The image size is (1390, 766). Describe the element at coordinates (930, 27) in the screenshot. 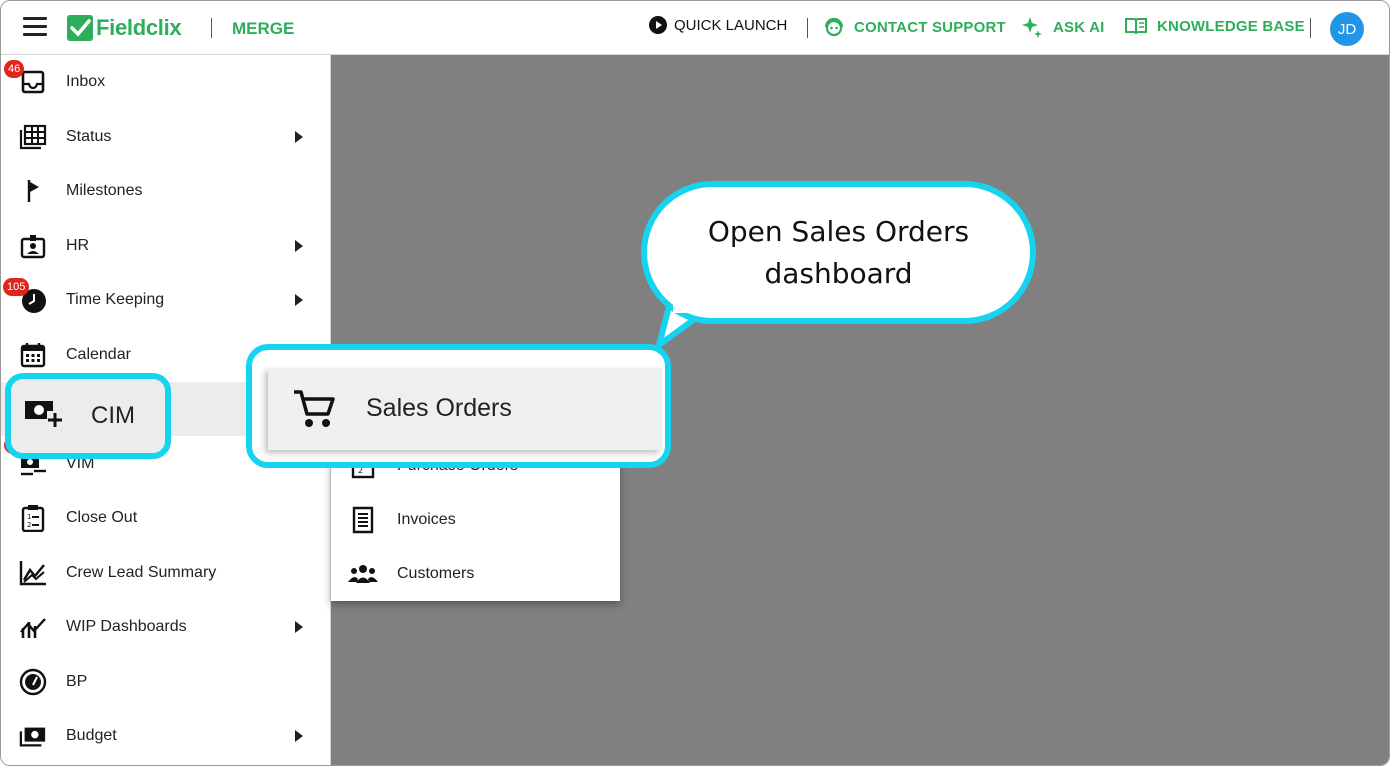

I see `contact-support-label: CONTACT SUPPORT` at that location.